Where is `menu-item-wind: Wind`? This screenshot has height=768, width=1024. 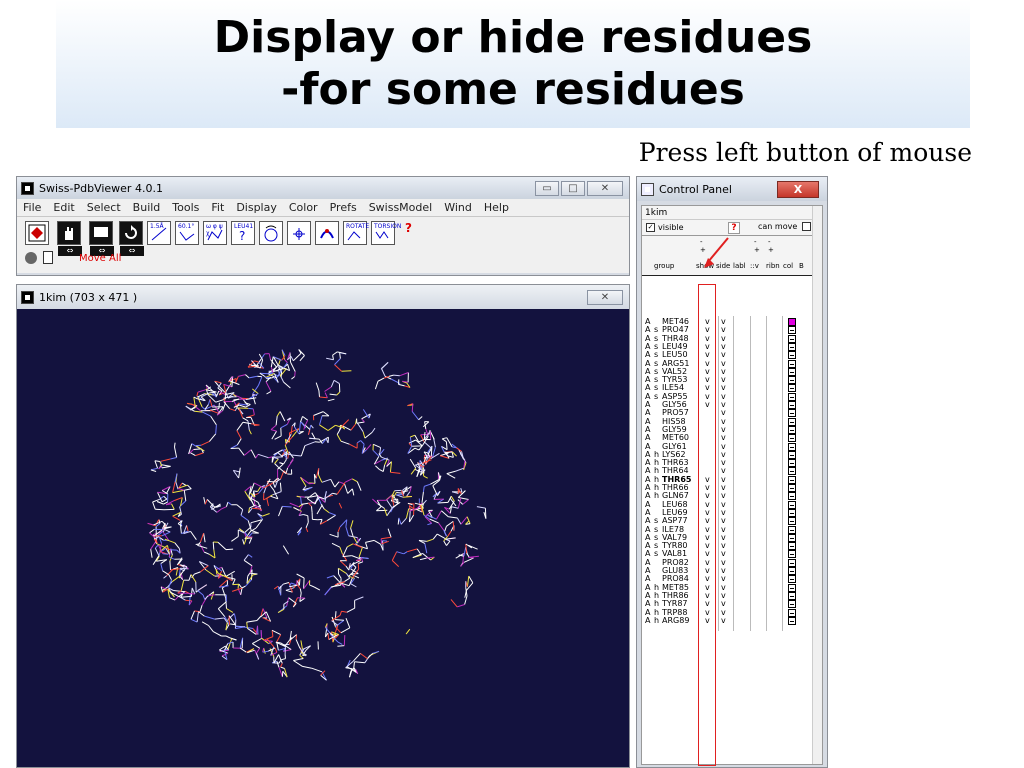 menu-item-wind: Wind is located at coordinates (458, 207).